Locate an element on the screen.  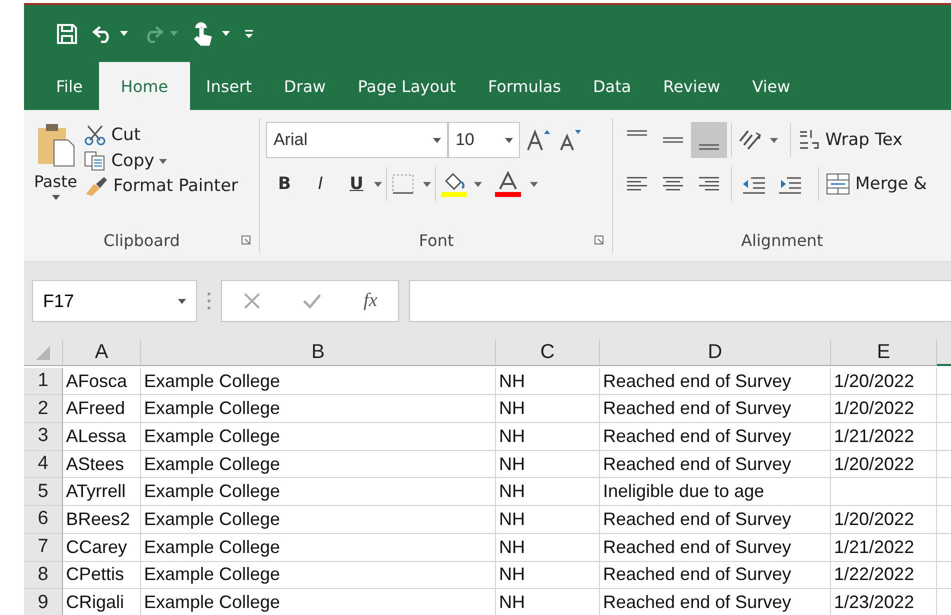
grow-font-icon is located at coordinates (539, 140).